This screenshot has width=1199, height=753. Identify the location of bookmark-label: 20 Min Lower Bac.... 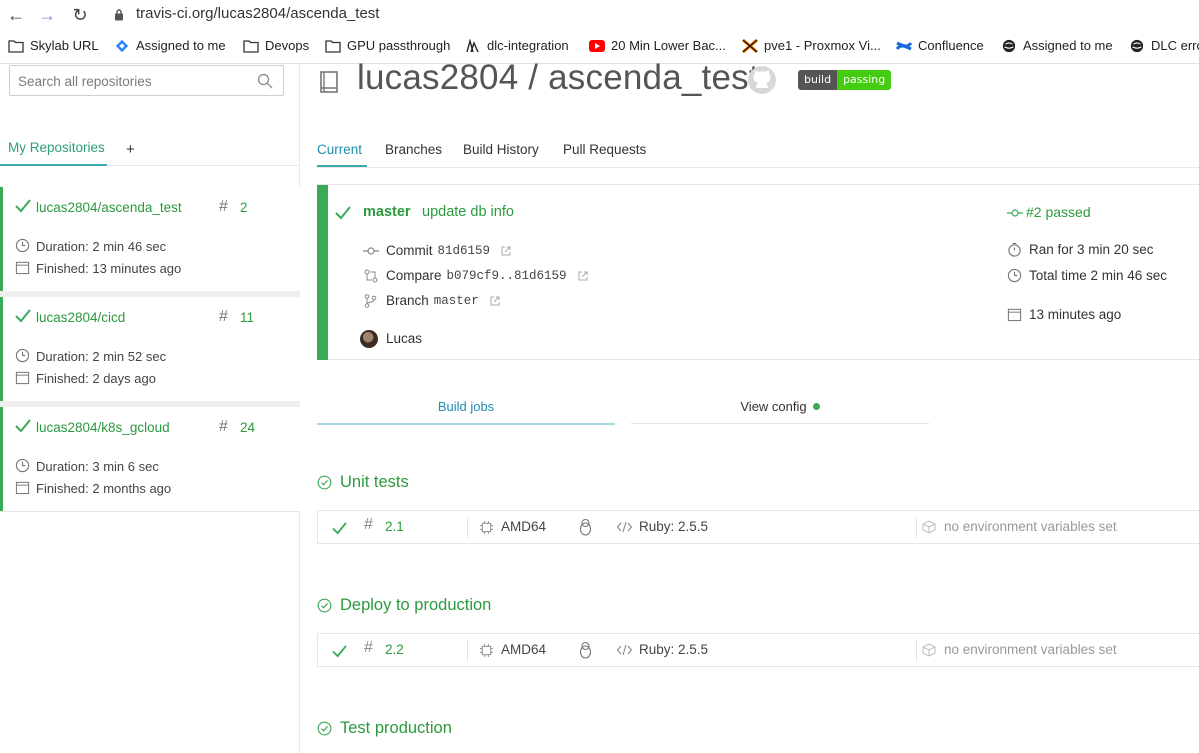
(668, 45).